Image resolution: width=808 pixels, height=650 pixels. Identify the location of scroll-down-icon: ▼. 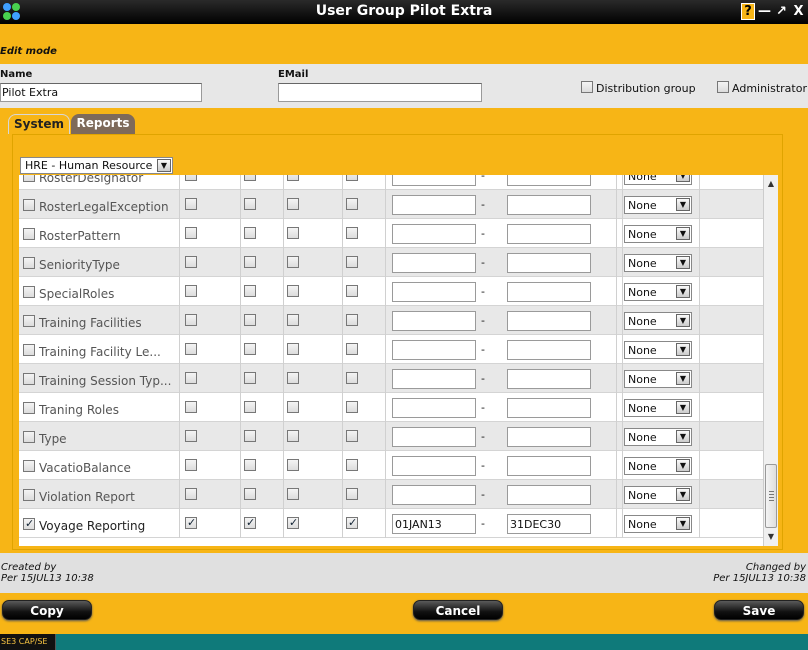
(771, 537).